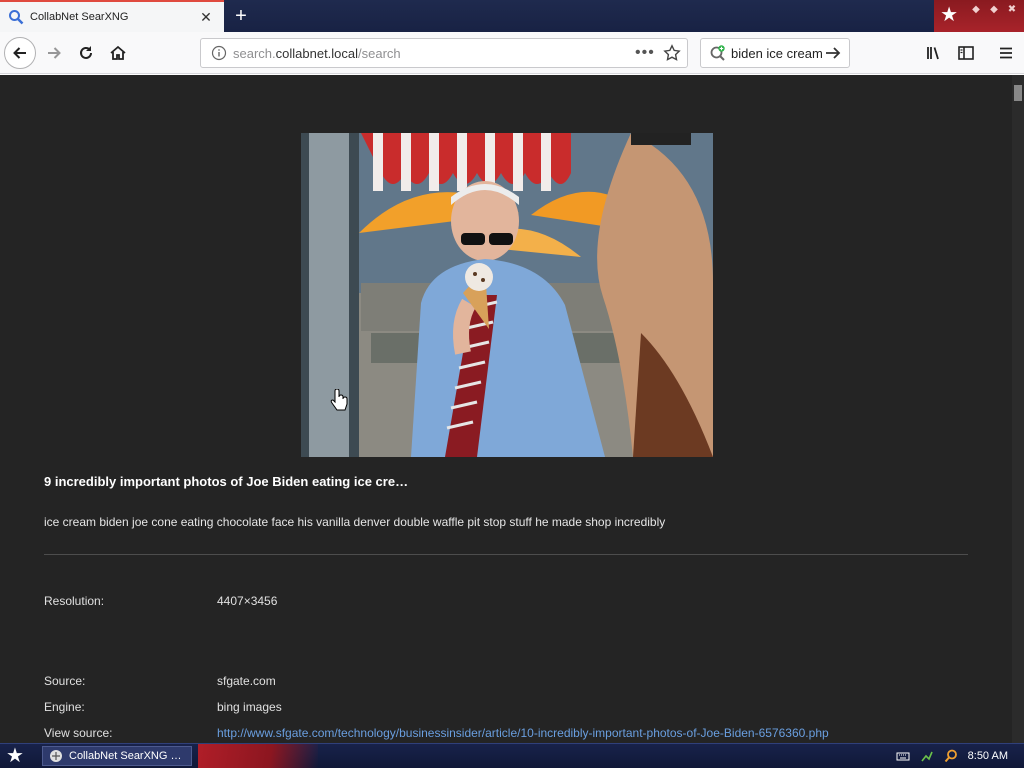 This screenshot has height=768, width=1024. Describe the element at coordinates (1012, 10) in the screenshot. I see `window-close-icon: ✖` at that location.